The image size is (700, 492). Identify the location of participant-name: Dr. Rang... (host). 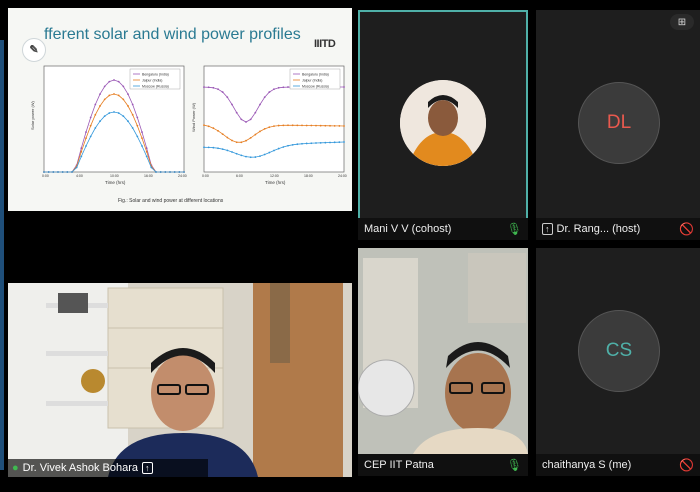
(598, 229).